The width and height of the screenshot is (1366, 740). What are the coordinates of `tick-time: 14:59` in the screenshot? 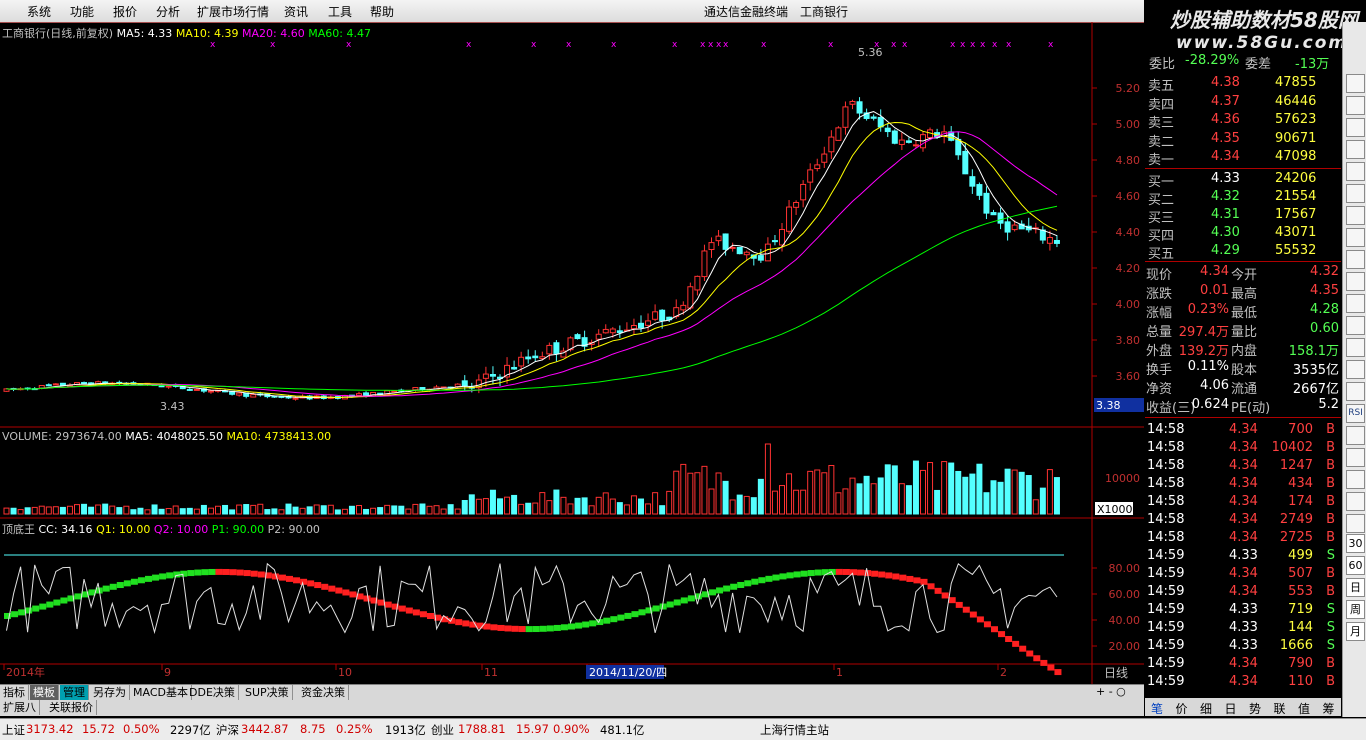 It's located at (1166, 627).